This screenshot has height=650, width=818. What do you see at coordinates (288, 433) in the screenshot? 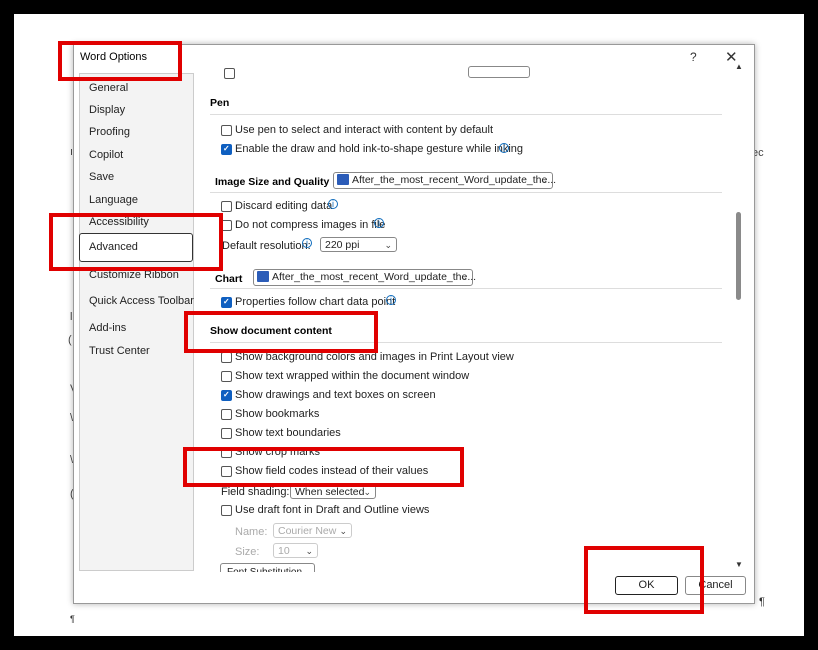
I see `show-text-boundaries-label: Show text boundaries` at bounding box center [288, 433].